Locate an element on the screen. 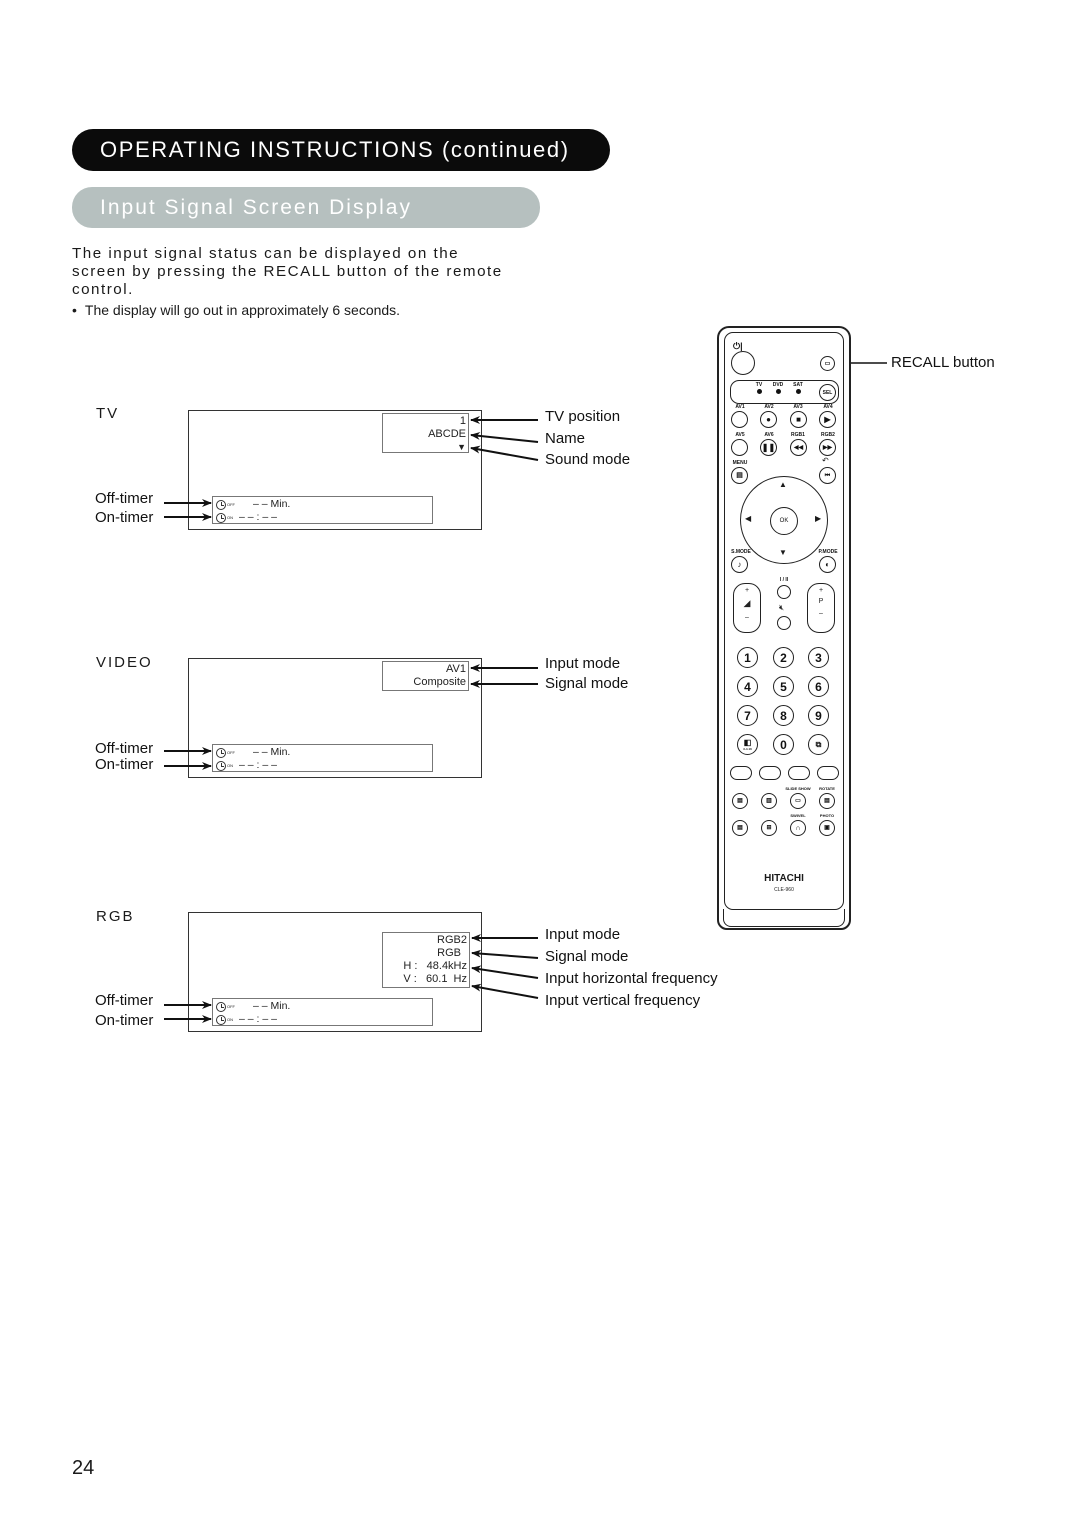 The height and width of the screenshot is (1528, 1080). teletext-button-1: ▤ is located at coordinates (740, 801).